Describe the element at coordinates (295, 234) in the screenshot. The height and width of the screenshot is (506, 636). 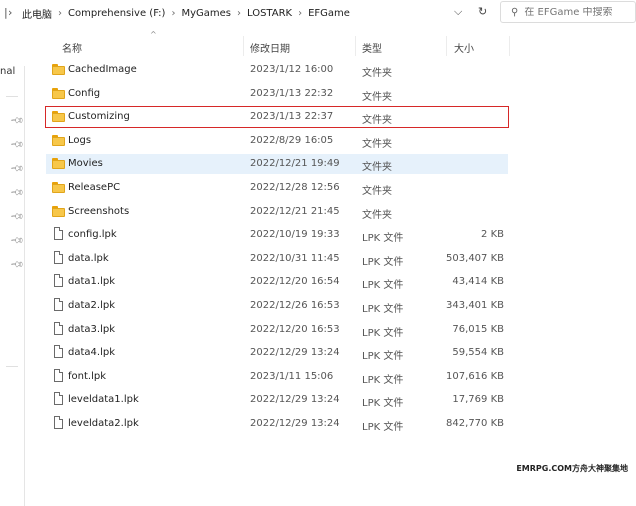
I see `file-date: 2022/10/19 19:33` at that location.